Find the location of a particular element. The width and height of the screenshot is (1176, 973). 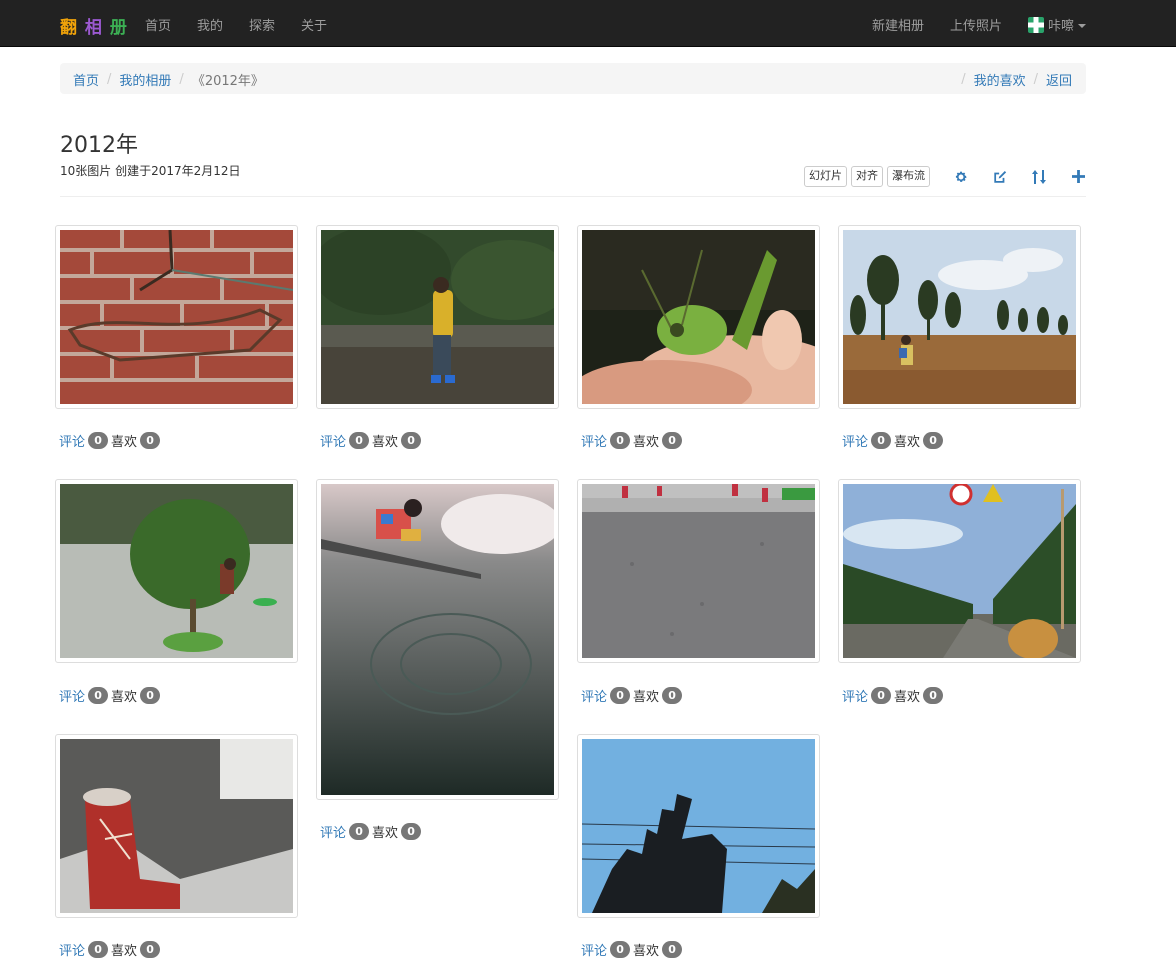

album-meta: 10张图片 创建于2017年2月12日 is located at coordinates (150, 171).